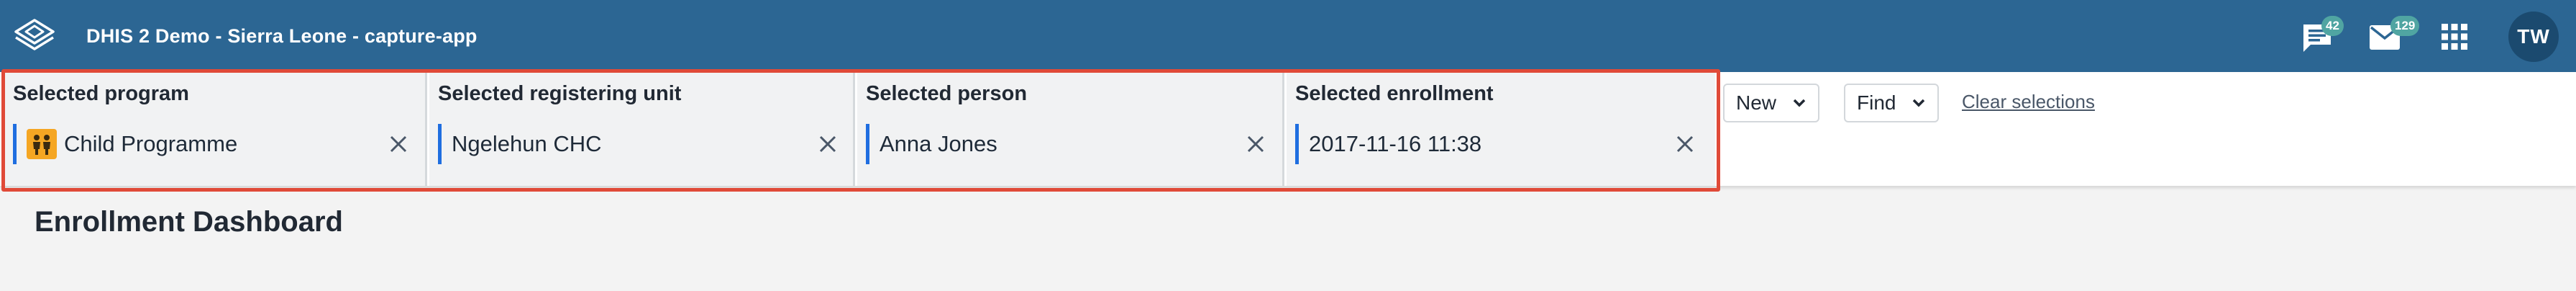  I want to click on selected-enrollment-value: 2017-11-16 11:38, so click(1388, 144).